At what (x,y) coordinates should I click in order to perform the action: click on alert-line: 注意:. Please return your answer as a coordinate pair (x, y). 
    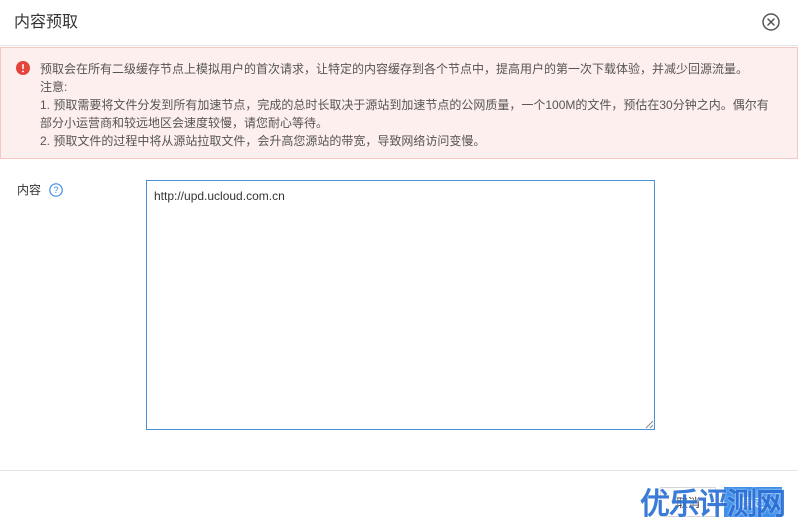
    Looking at the image, I should click on (54, 87).